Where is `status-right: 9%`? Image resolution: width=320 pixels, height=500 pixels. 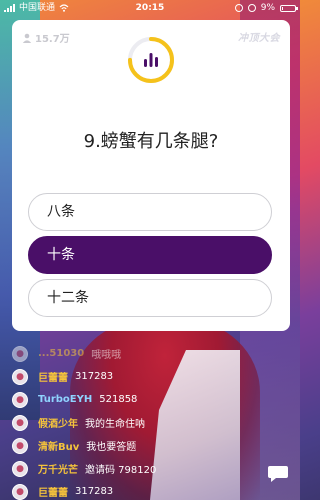
status-right: 9% is located at coordinates (266, 8).